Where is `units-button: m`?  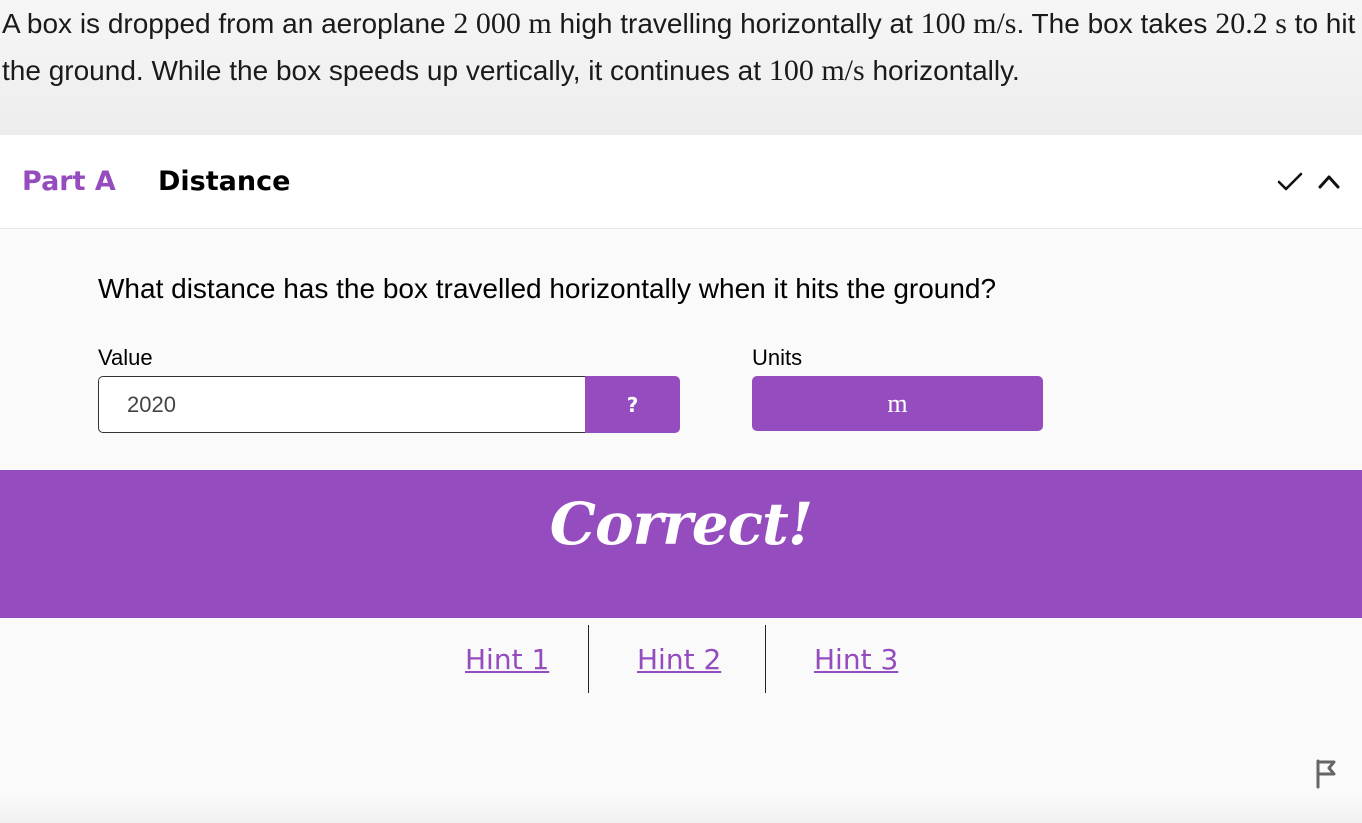 units-button: m is located at coordinates (897, 403).